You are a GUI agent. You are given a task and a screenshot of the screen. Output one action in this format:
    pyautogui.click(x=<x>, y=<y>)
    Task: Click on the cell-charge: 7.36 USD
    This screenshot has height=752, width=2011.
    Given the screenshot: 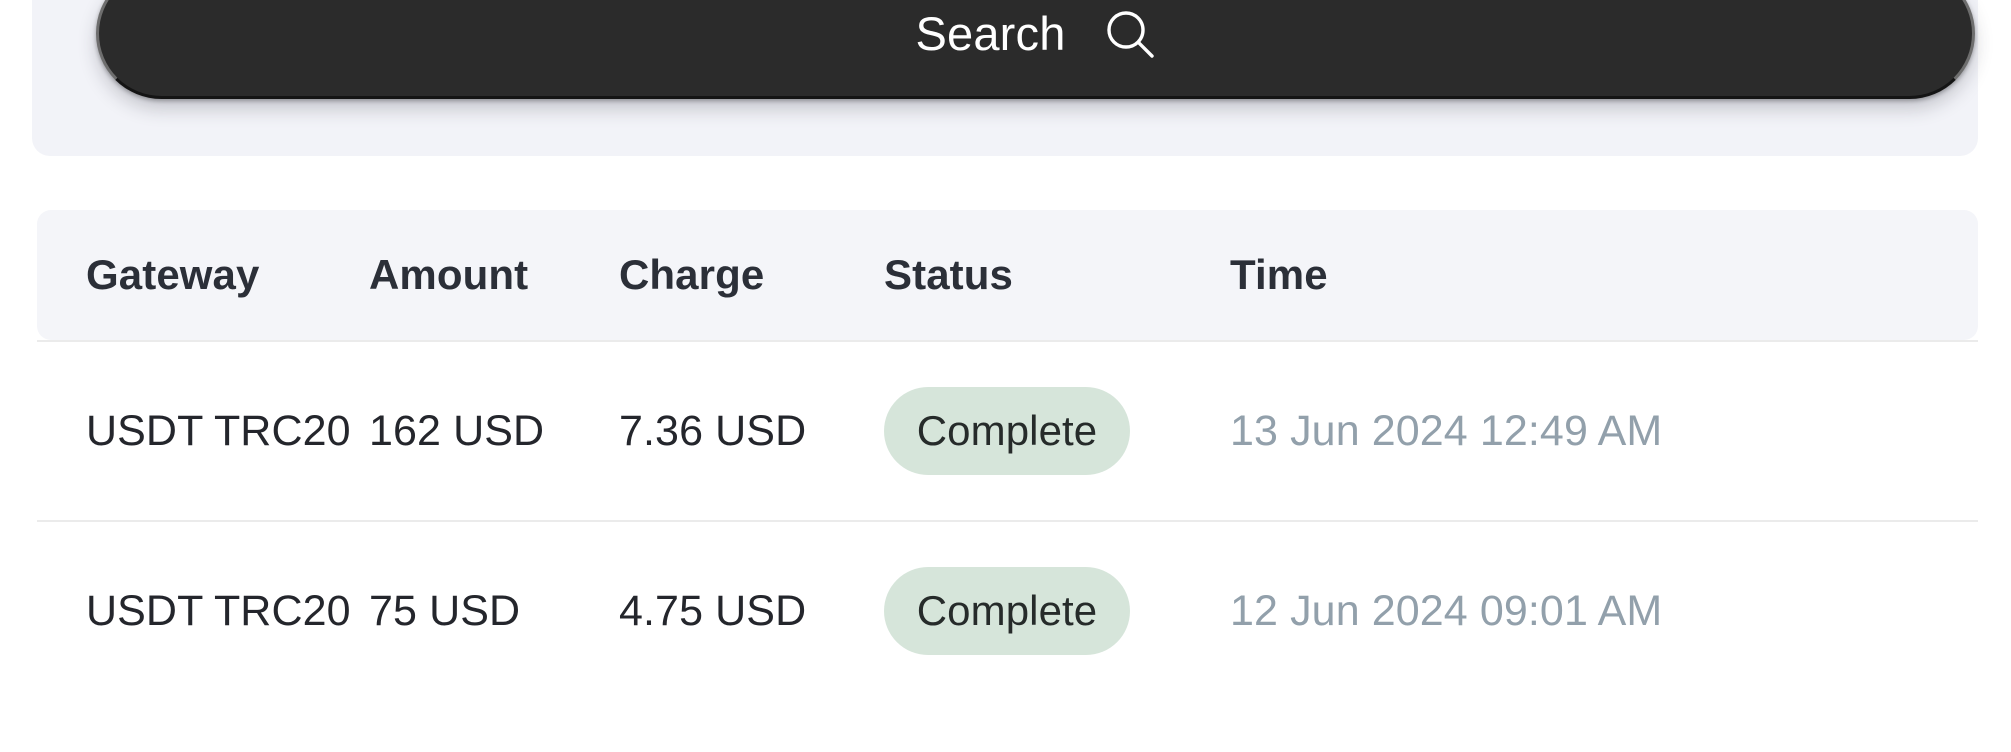 What is the action you would take?
    pyautogui.click(x=713, y=430)
    